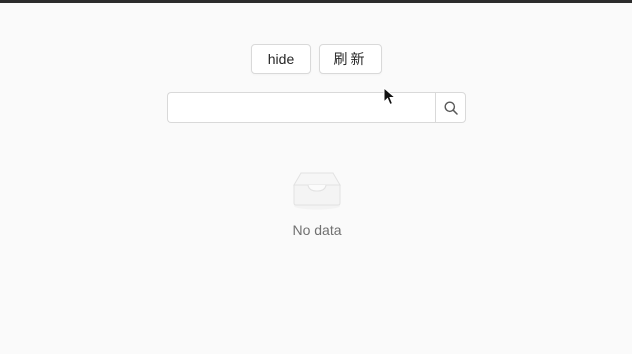 The width and height of the screenshot is (632, 354). I want to click on inbox-icon, so click(317, 191).